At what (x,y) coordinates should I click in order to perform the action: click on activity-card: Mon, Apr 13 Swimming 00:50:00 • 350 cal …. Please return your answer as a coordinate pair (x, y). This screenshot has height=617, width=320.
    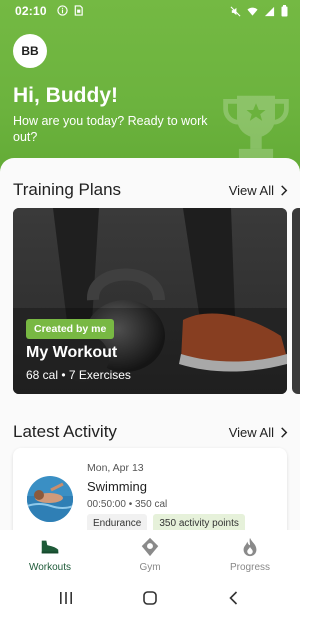
    Looking at the image, I should click on (150, 489).